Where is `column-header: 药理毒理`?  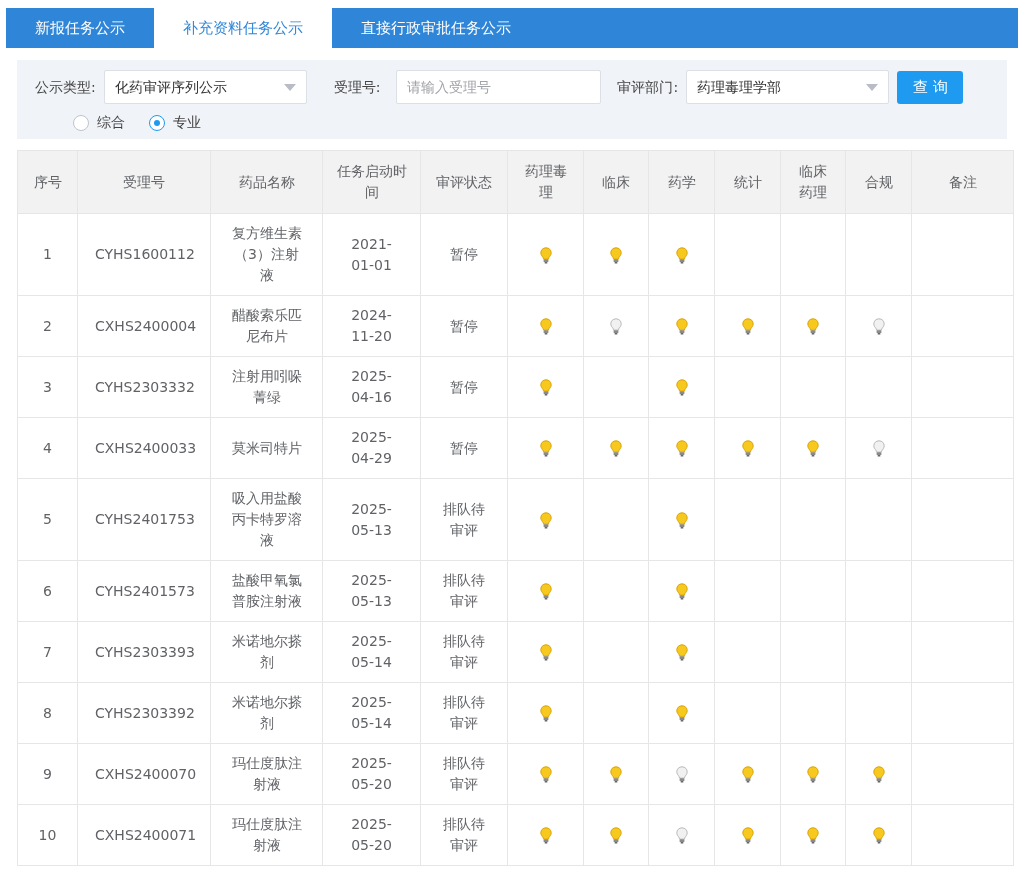 column-header: 药理毒理 is located at coordinates (545, 182).